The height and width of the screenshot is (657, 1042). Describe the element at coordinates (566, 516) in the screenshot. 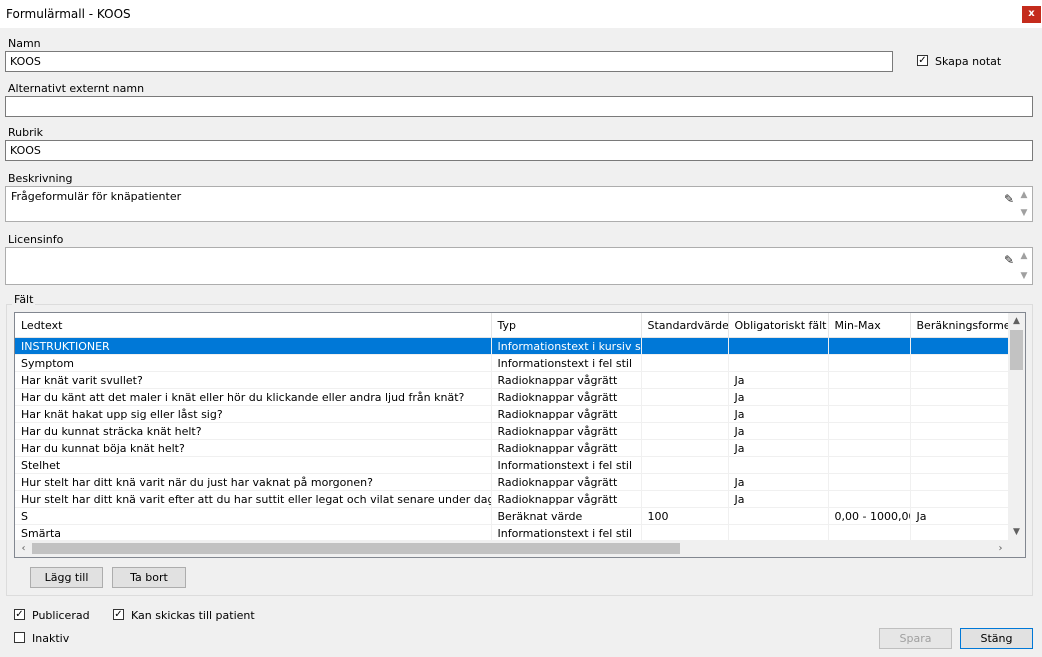

I see `cell-typ: Beräknat värde` at that location.